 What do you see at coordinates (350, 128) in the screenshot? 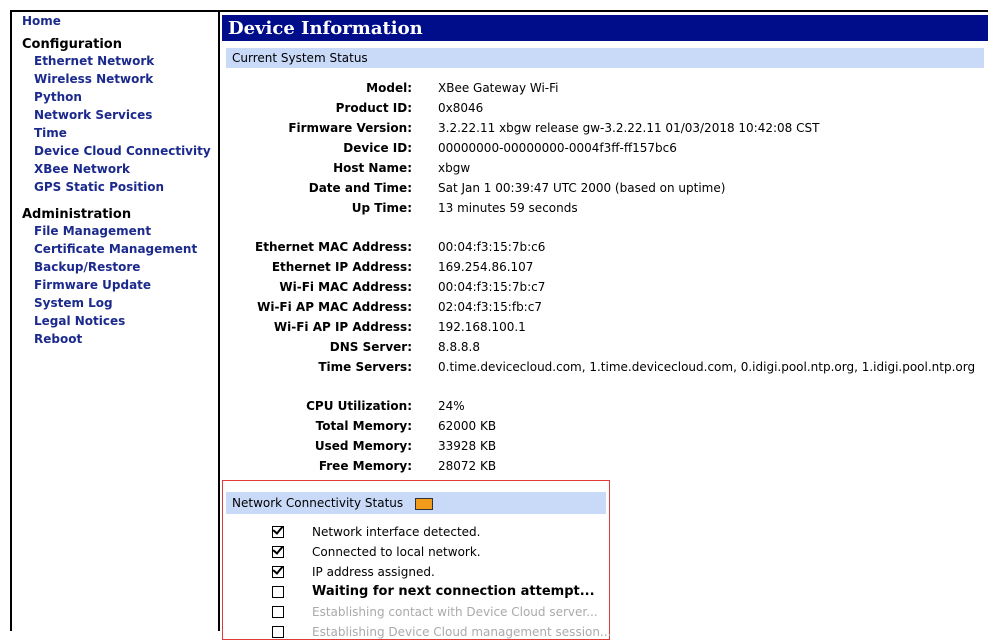
I see `firmware-label: Firmware Version:` at bounding box center [350, 128].